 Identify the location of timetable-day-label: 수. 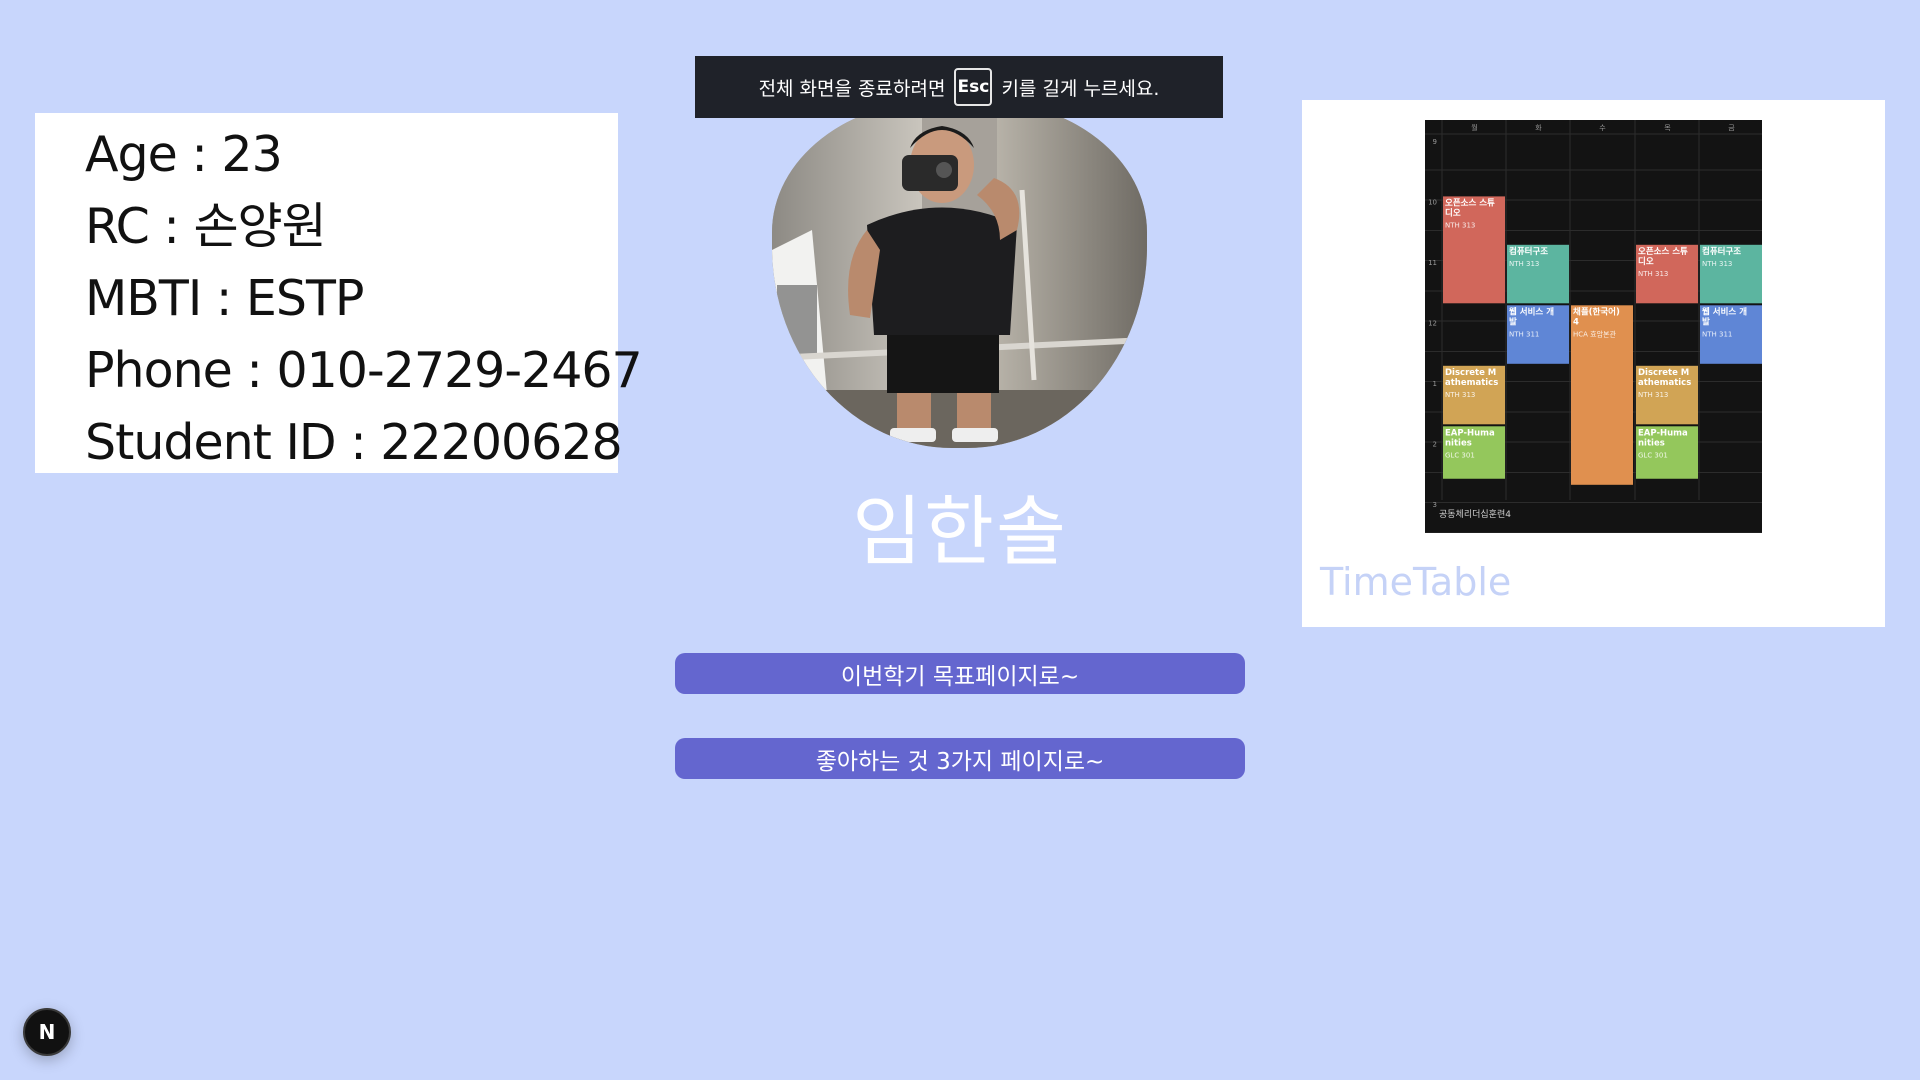
(1602, 128).